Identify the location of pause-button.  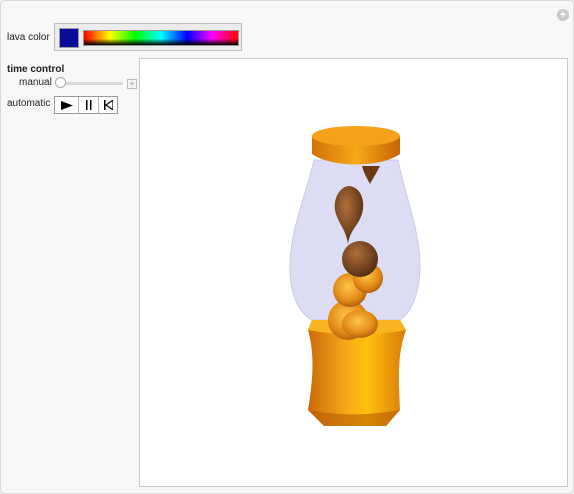
(89, 105).